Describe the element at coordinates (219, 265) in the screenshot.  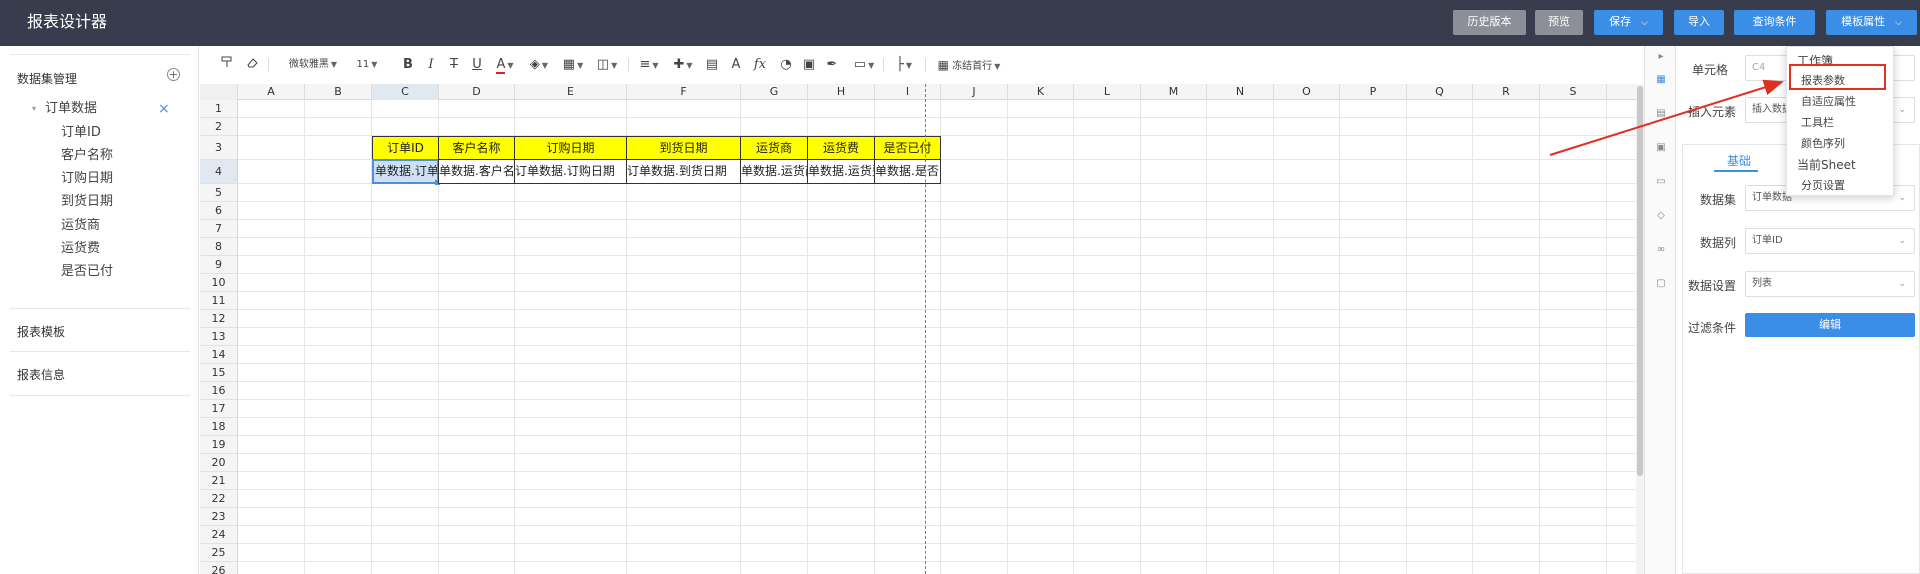
I see `row-header: 9` at that location.